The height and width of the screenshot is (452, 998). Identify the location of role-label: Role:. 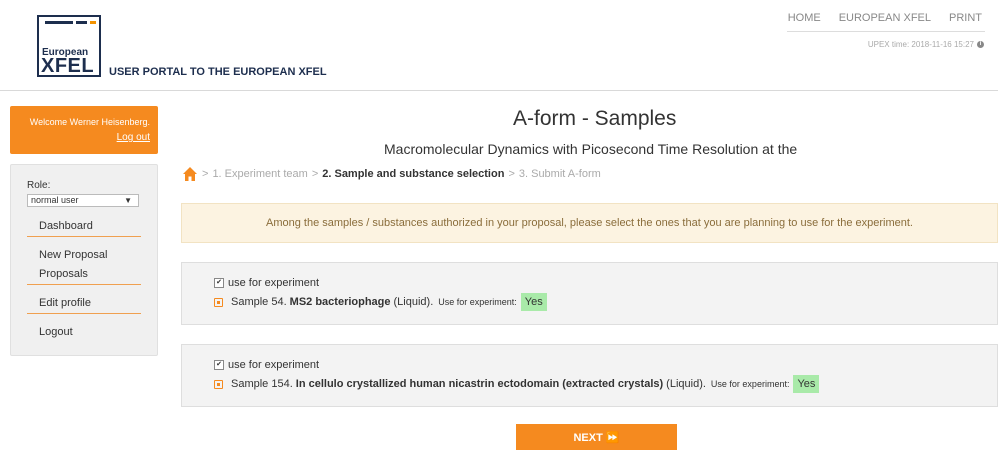
(39, 185).